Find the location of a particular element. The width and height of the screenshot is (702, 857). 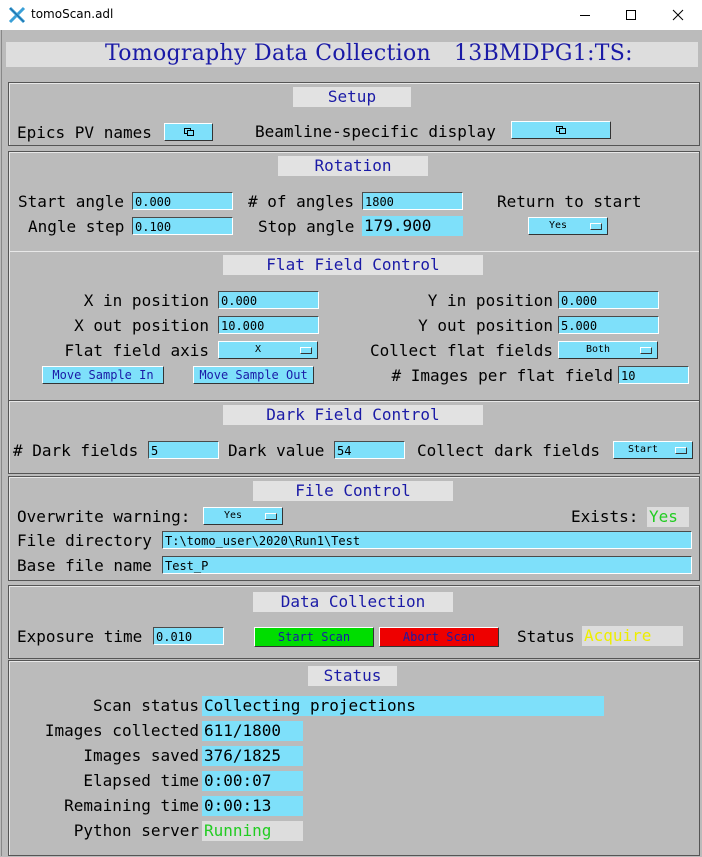

window-title-bar: tomoScan.adl is located at coordinates (351, 15).